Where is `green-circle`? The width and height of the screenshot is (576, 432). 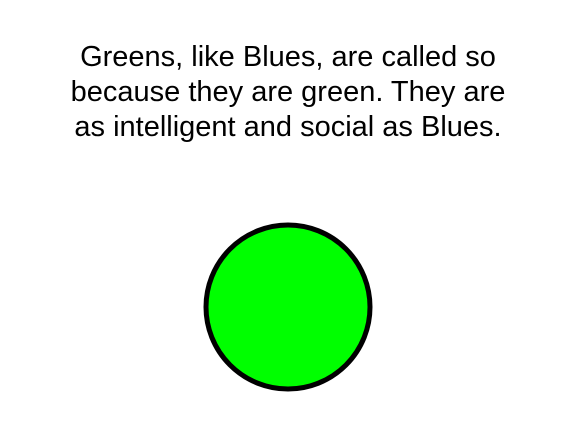
green-circle is located at coordinates (288, 307).